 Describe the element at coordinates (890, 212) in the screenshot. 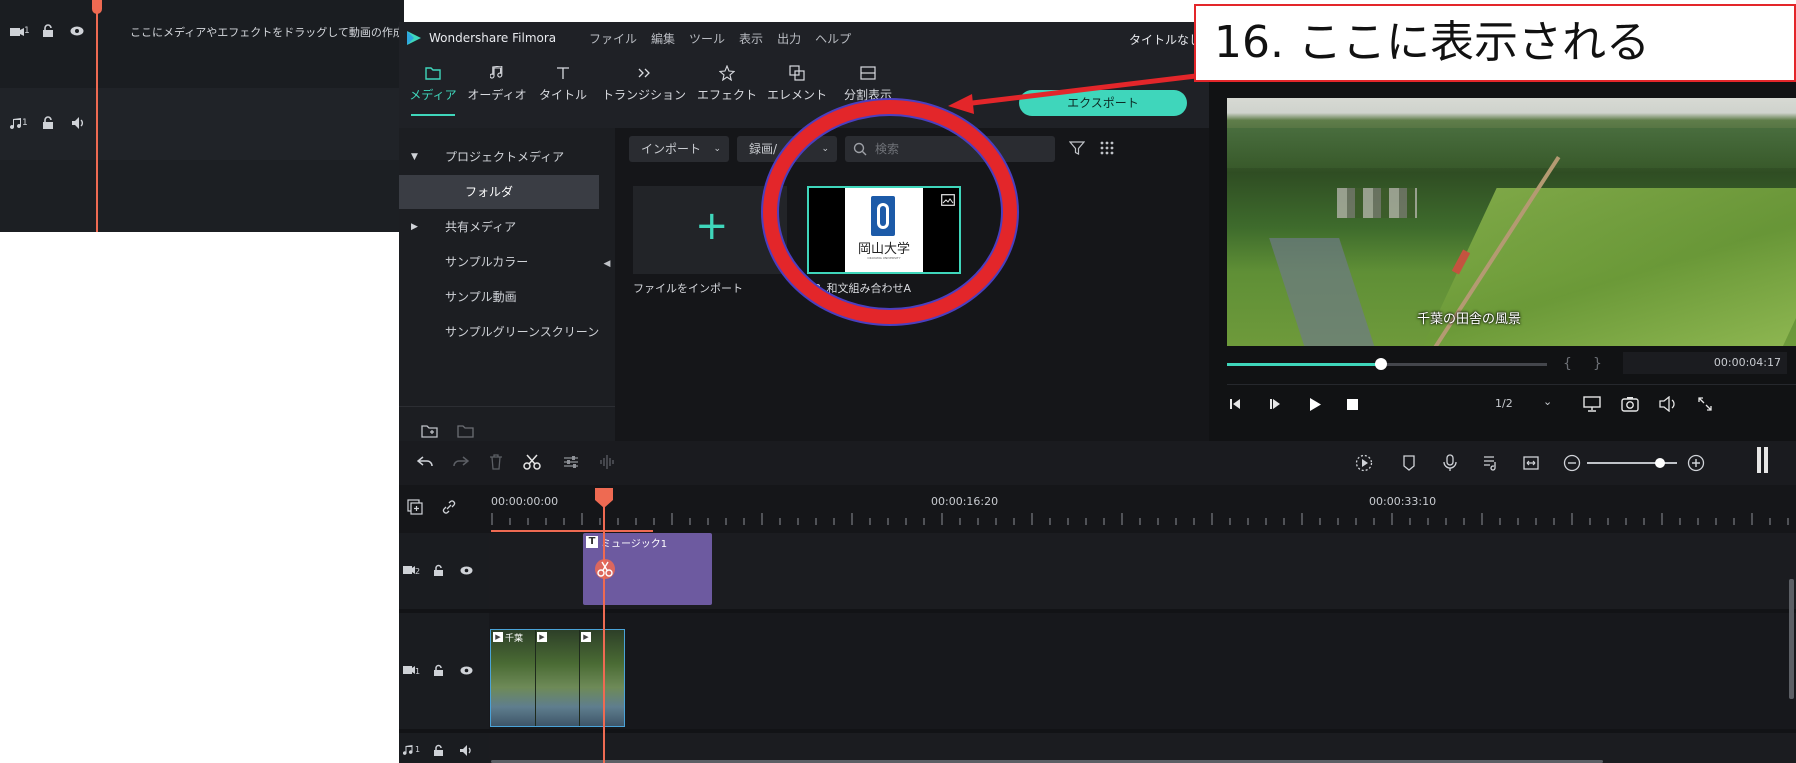

I see `highlight-circle` at that location.